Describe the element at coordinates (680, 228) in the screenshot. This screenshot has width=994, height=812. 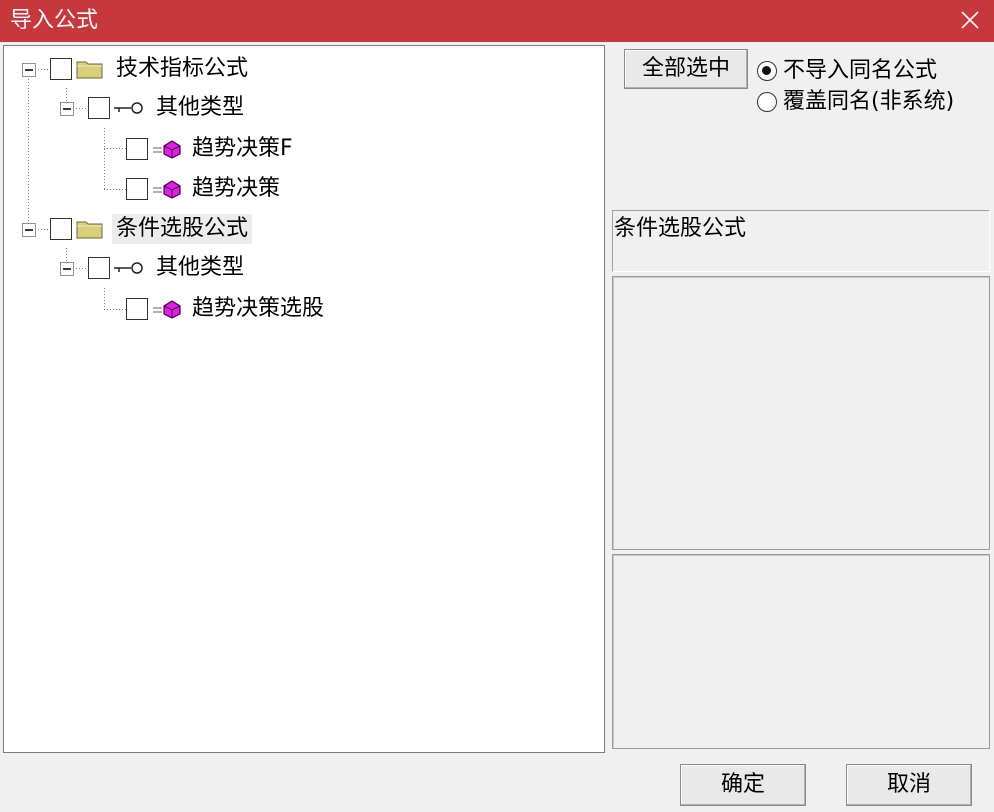
I see `selected-formula-name: 条件选股公式` at that location.